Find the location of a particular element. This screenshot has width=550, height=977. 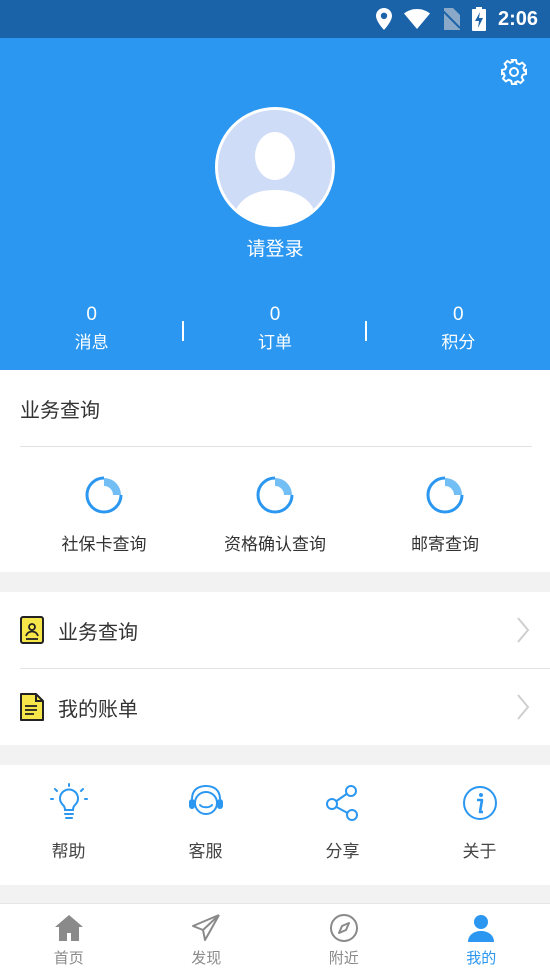

query-label: 资格确认查询 is located at coordinates (275, 545).